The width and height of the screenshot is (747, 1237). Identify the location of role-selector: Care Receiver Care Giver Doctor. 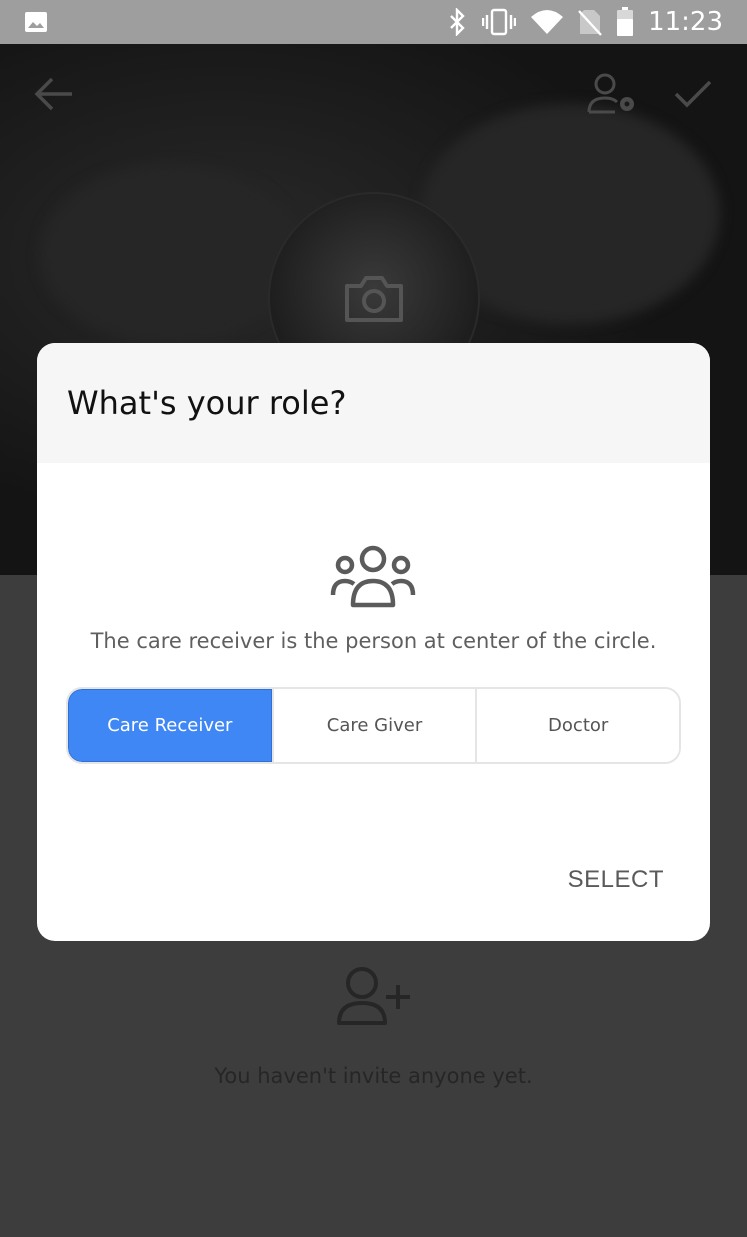
(373, 725).